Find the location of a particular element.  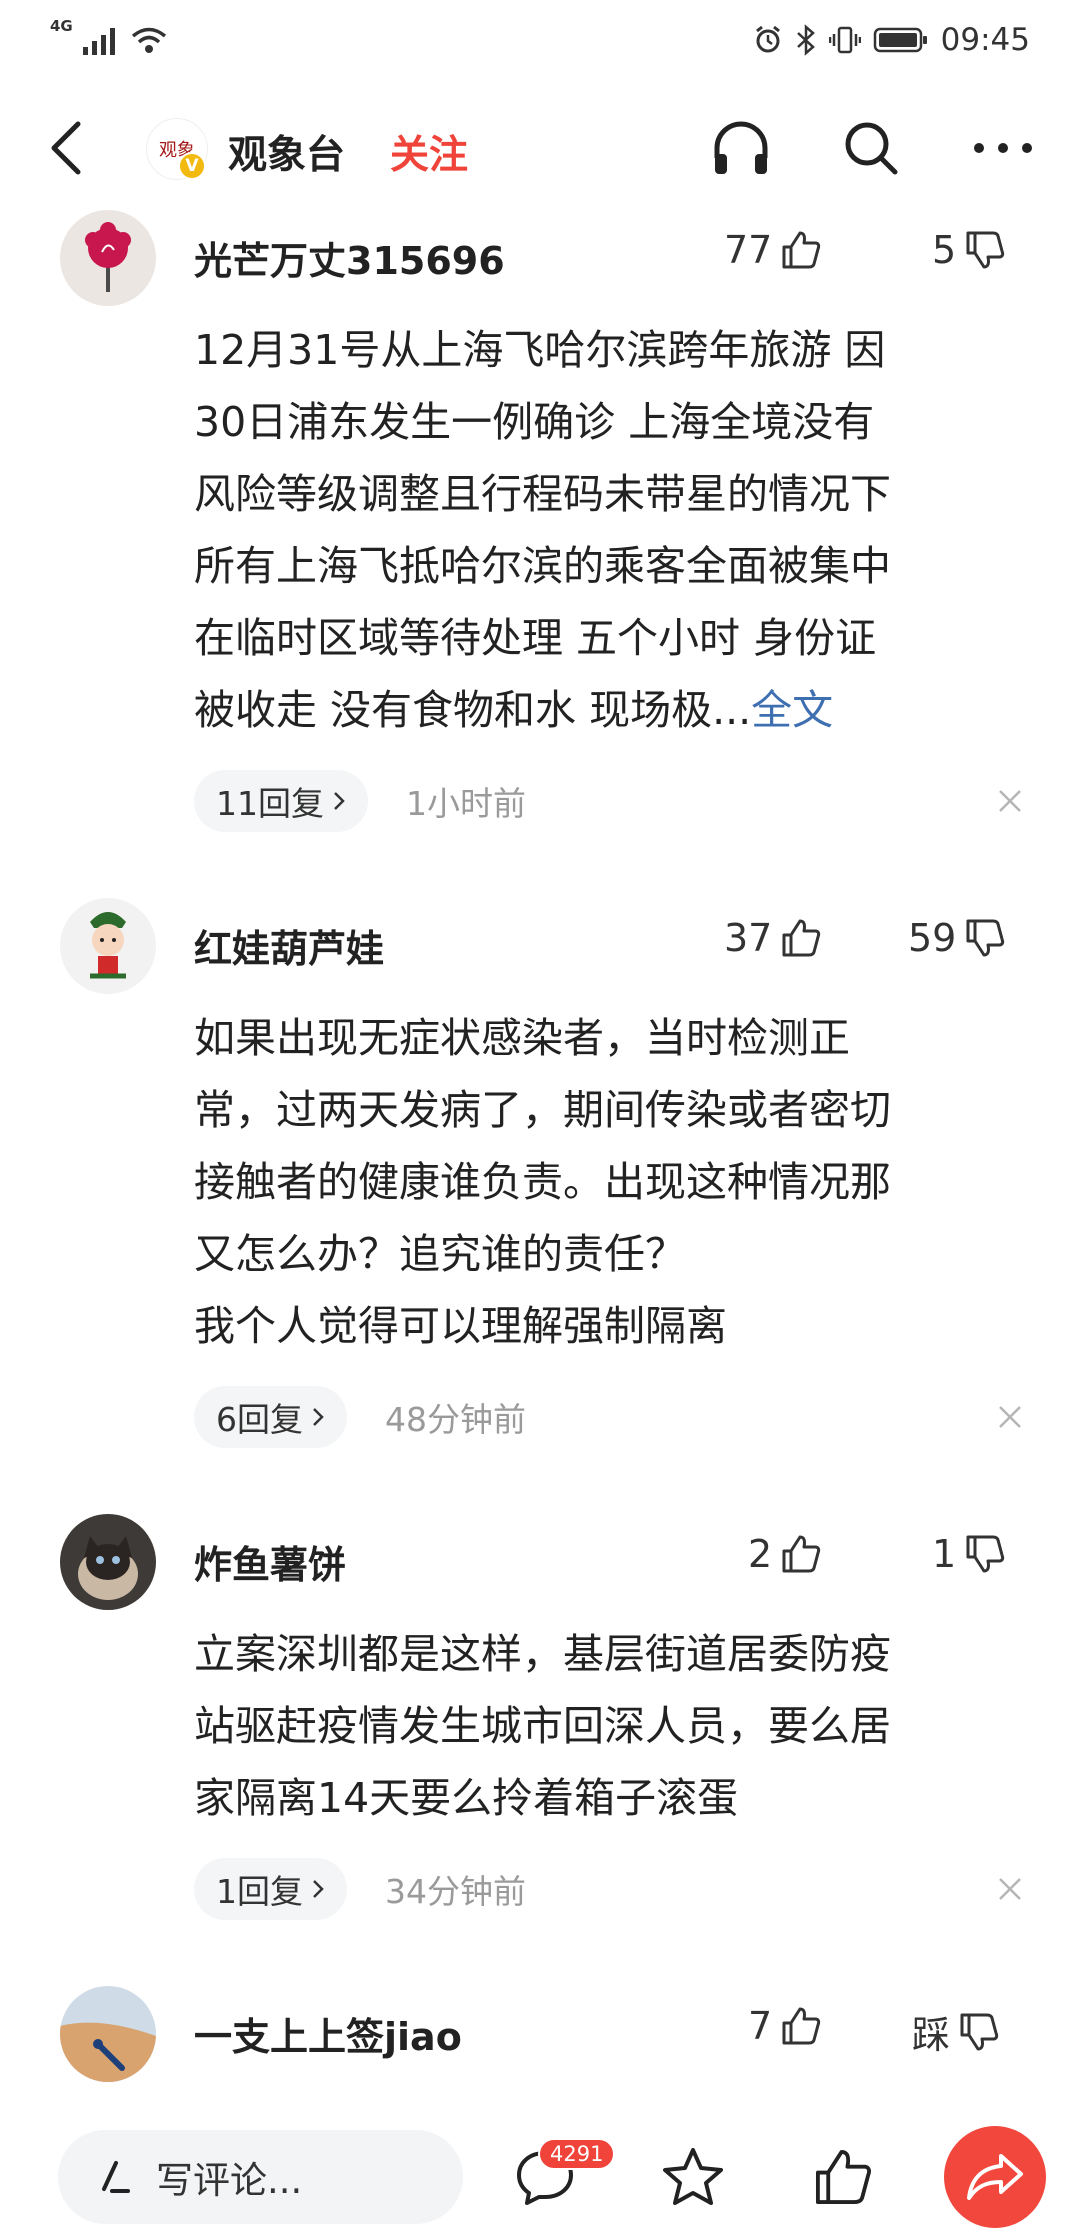

status-left: 4G is located at coordinates (109, 36).